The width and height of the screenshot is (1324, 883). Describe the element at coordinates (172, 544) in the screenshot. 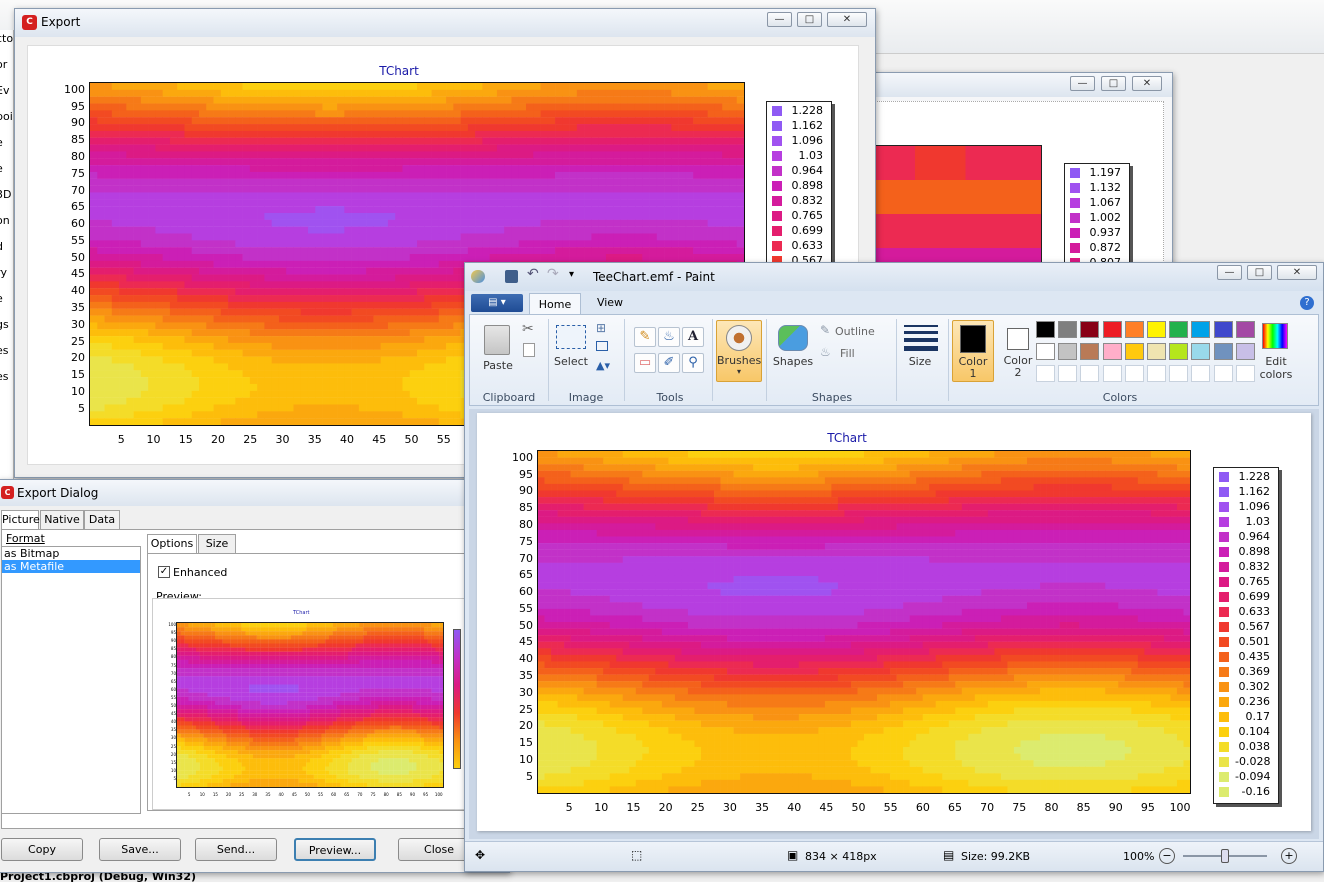

I see `tab-options: Options` at that location.